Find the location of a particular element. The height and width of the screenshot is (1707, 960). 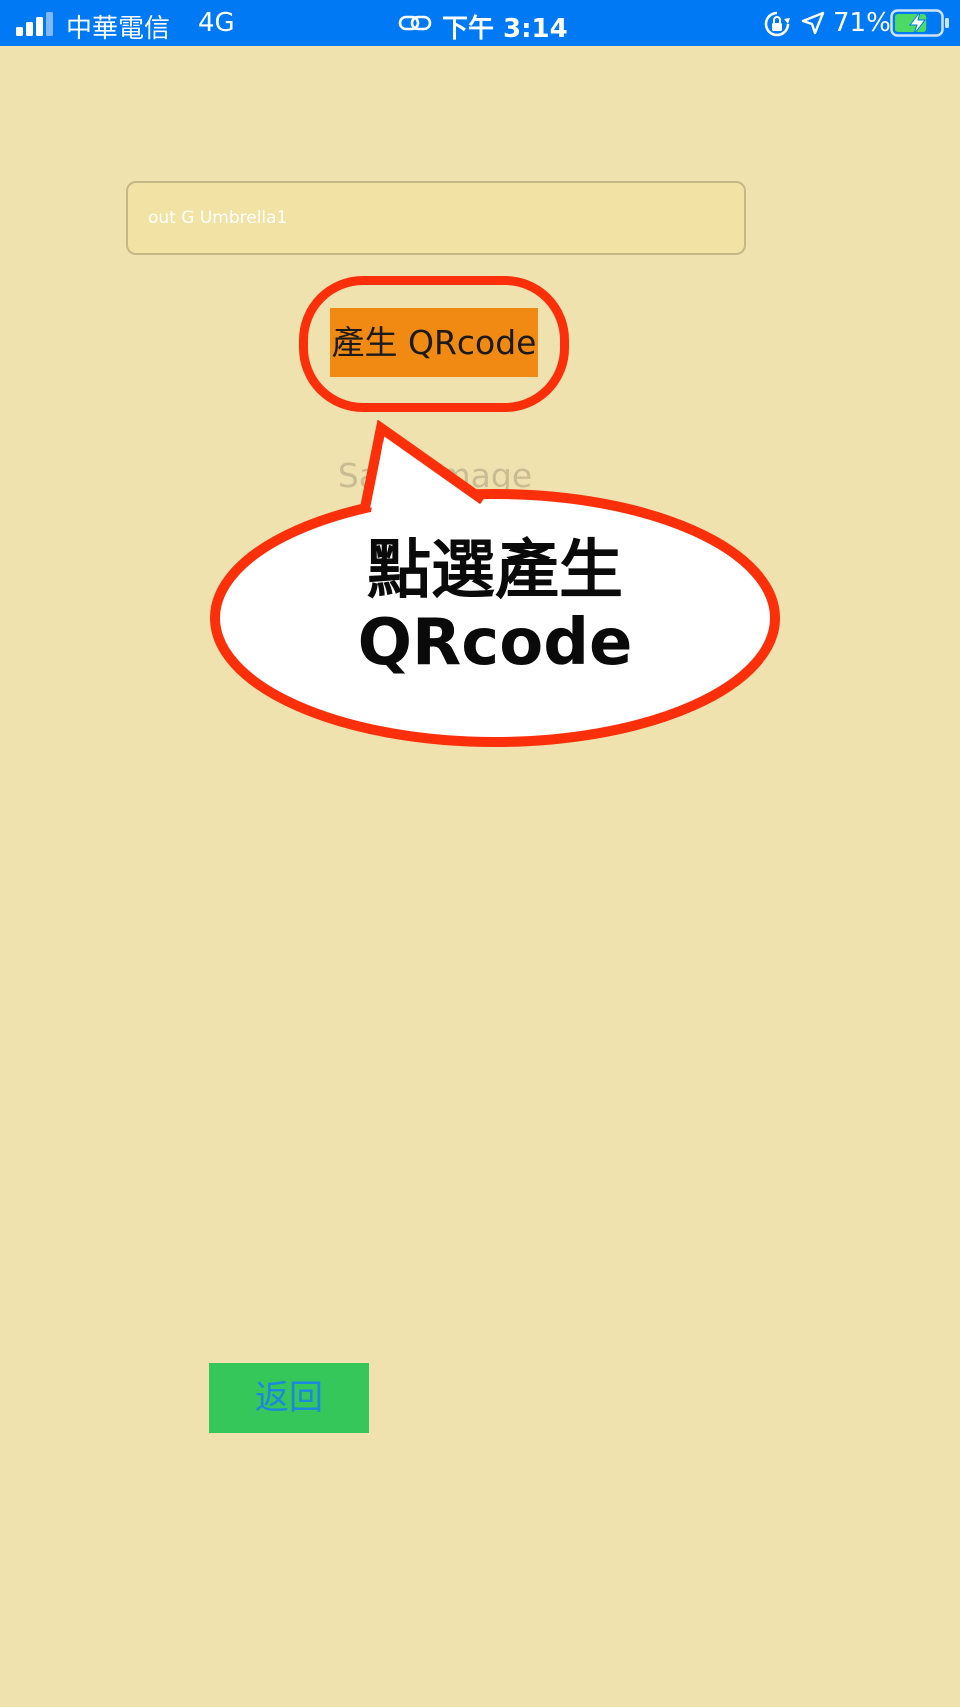

clock-time: 下午 3:14 is located at coordinates (505, 29).